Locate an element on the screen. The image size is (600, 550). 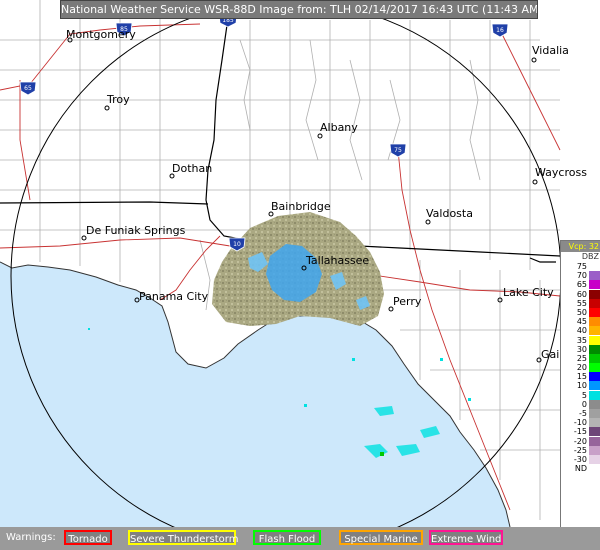
city-label-albany: Albany is located at coordinates (339, 127).